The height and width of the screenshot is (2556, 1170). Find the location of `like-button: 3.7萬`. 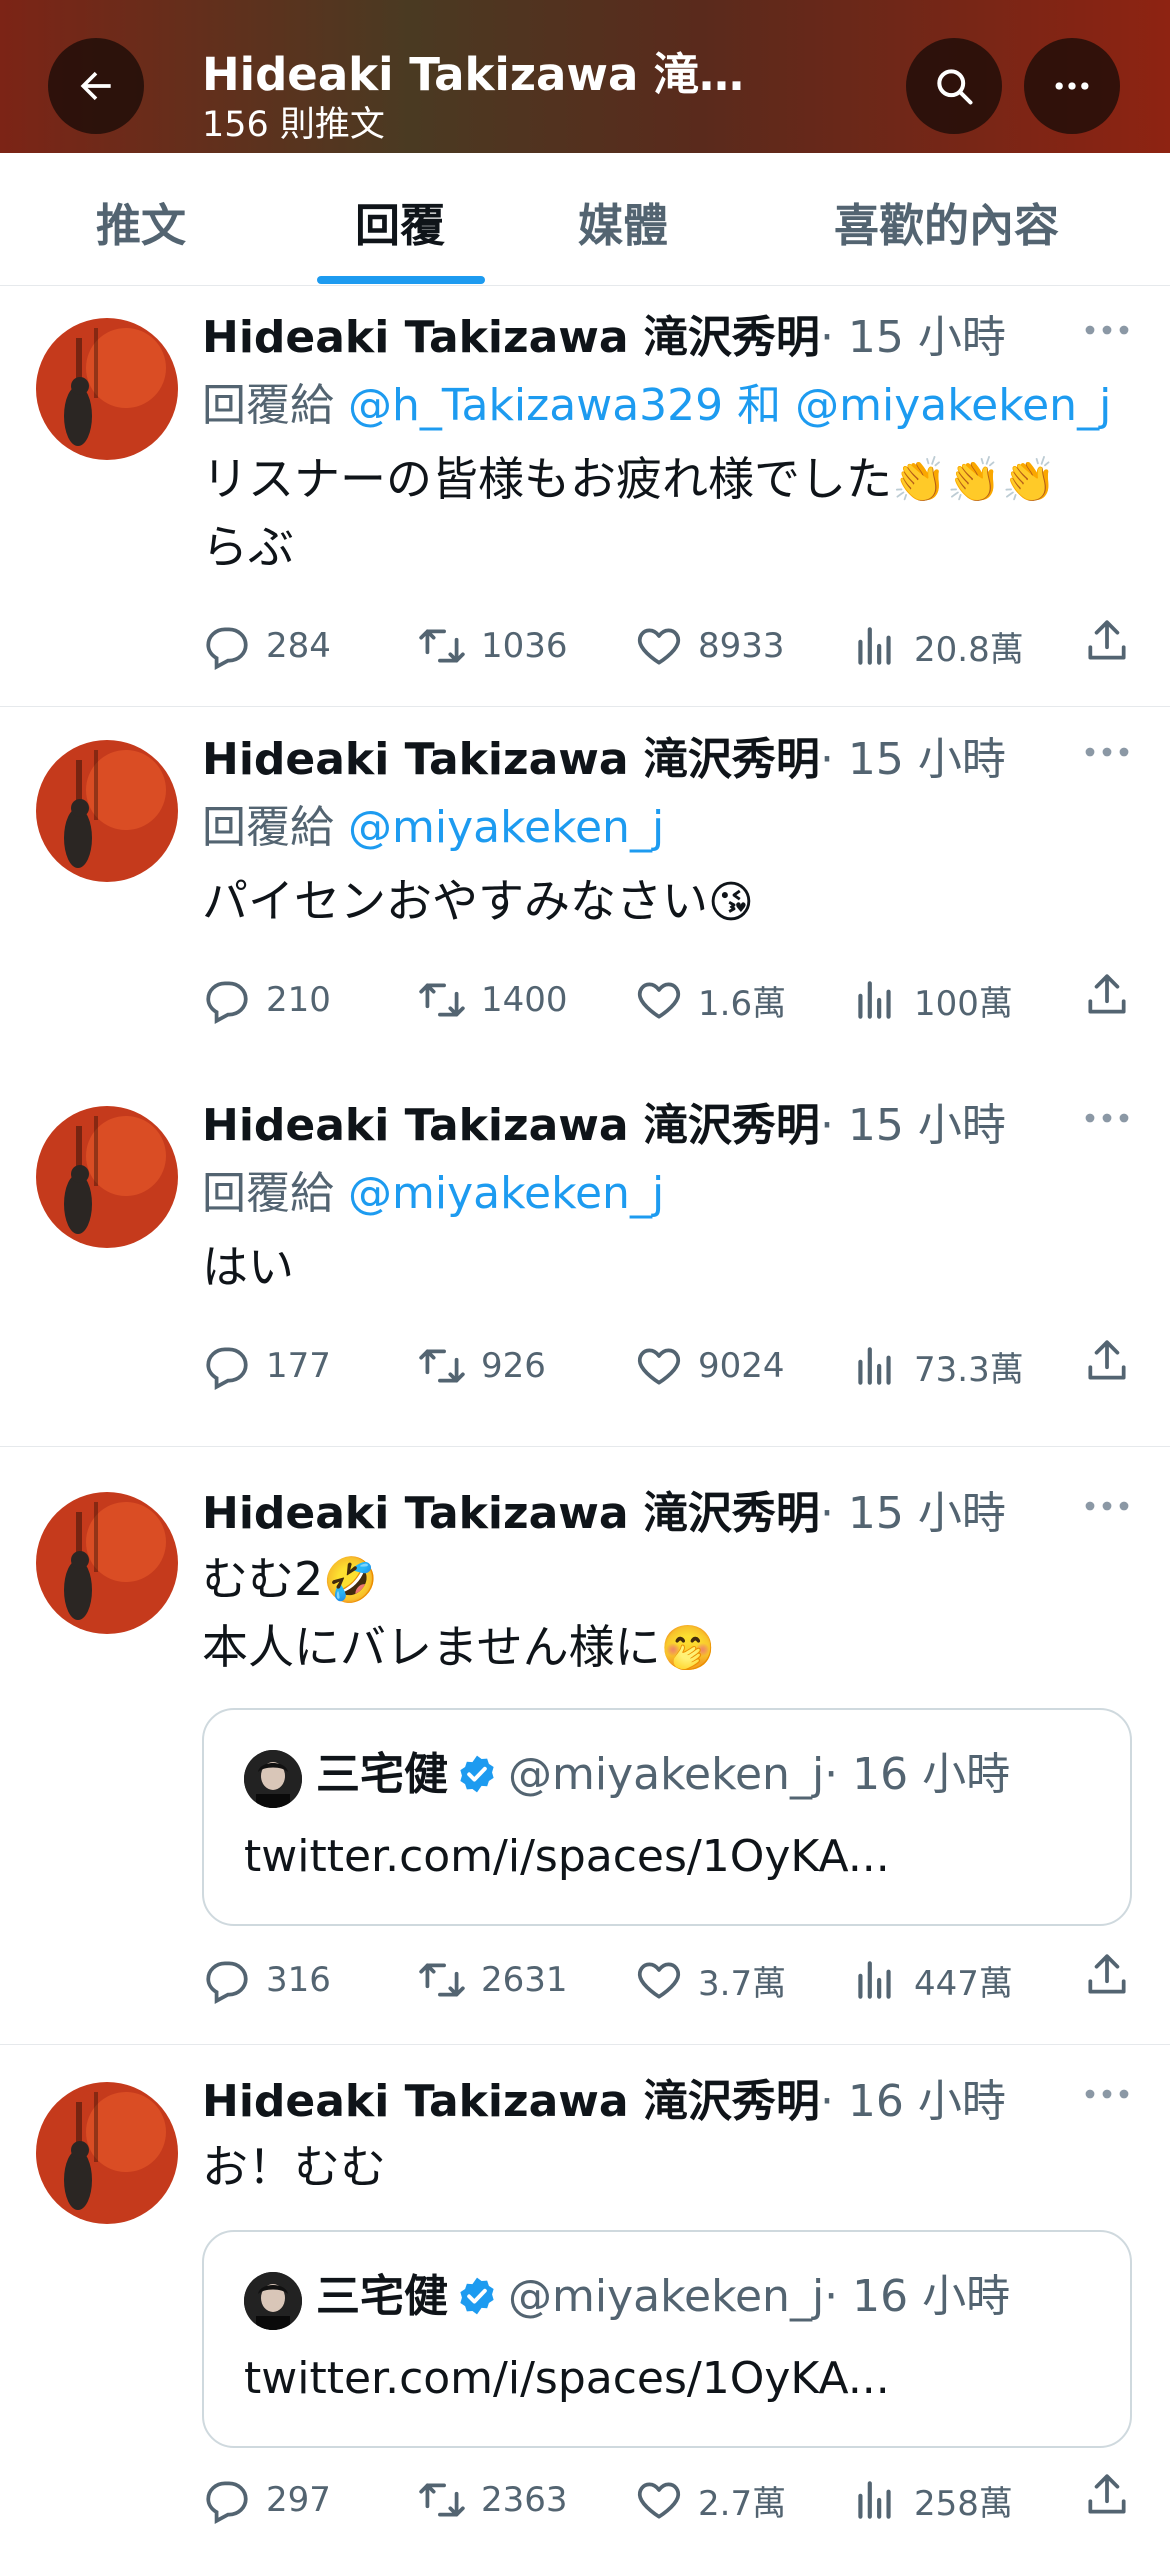

like-button: 3.7萬 is located at coordinates (710, 1980).